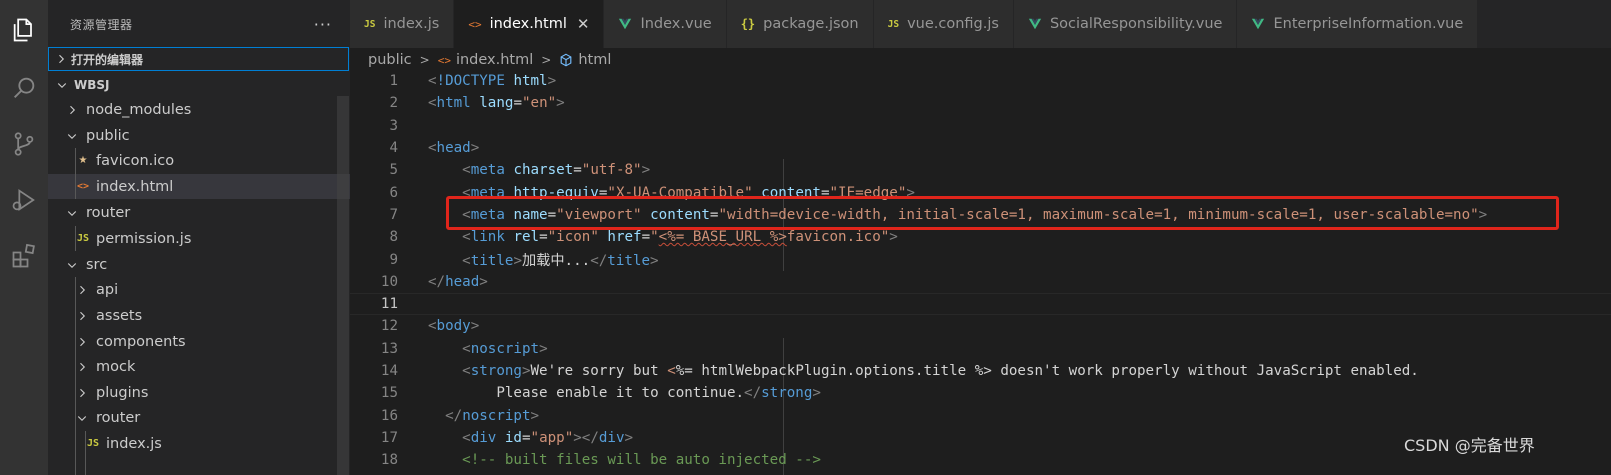 The width and height of the screenshot is (1611, 475). Describe the element at coordinates (393, 192) in the screenshot. I see `line-number: 6` at that location.